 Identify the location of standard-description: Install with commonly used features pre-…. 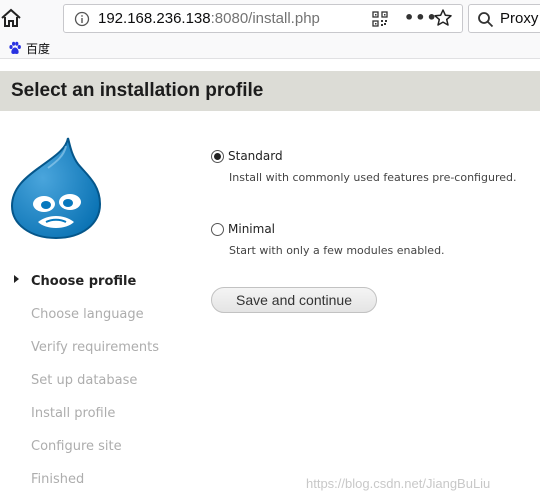
(373, 177).